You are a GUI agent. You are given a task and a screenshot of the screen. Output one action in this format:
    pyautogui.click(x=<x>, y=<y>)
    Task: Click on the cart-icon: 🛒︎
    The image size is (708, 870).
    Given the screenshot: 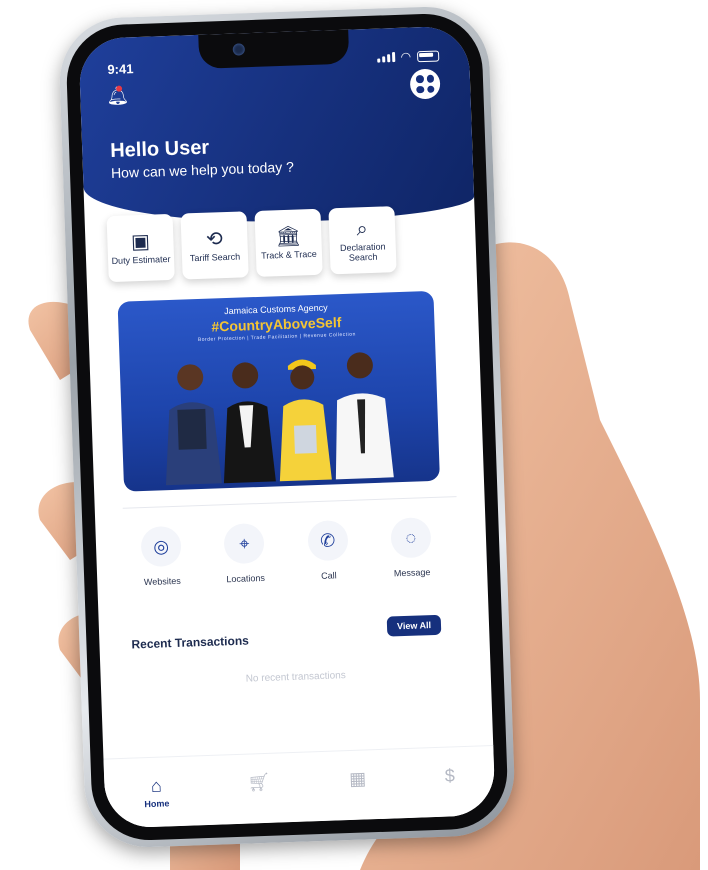 What is the action you would take?
    pyautogui.click(x=259, y=782)
    